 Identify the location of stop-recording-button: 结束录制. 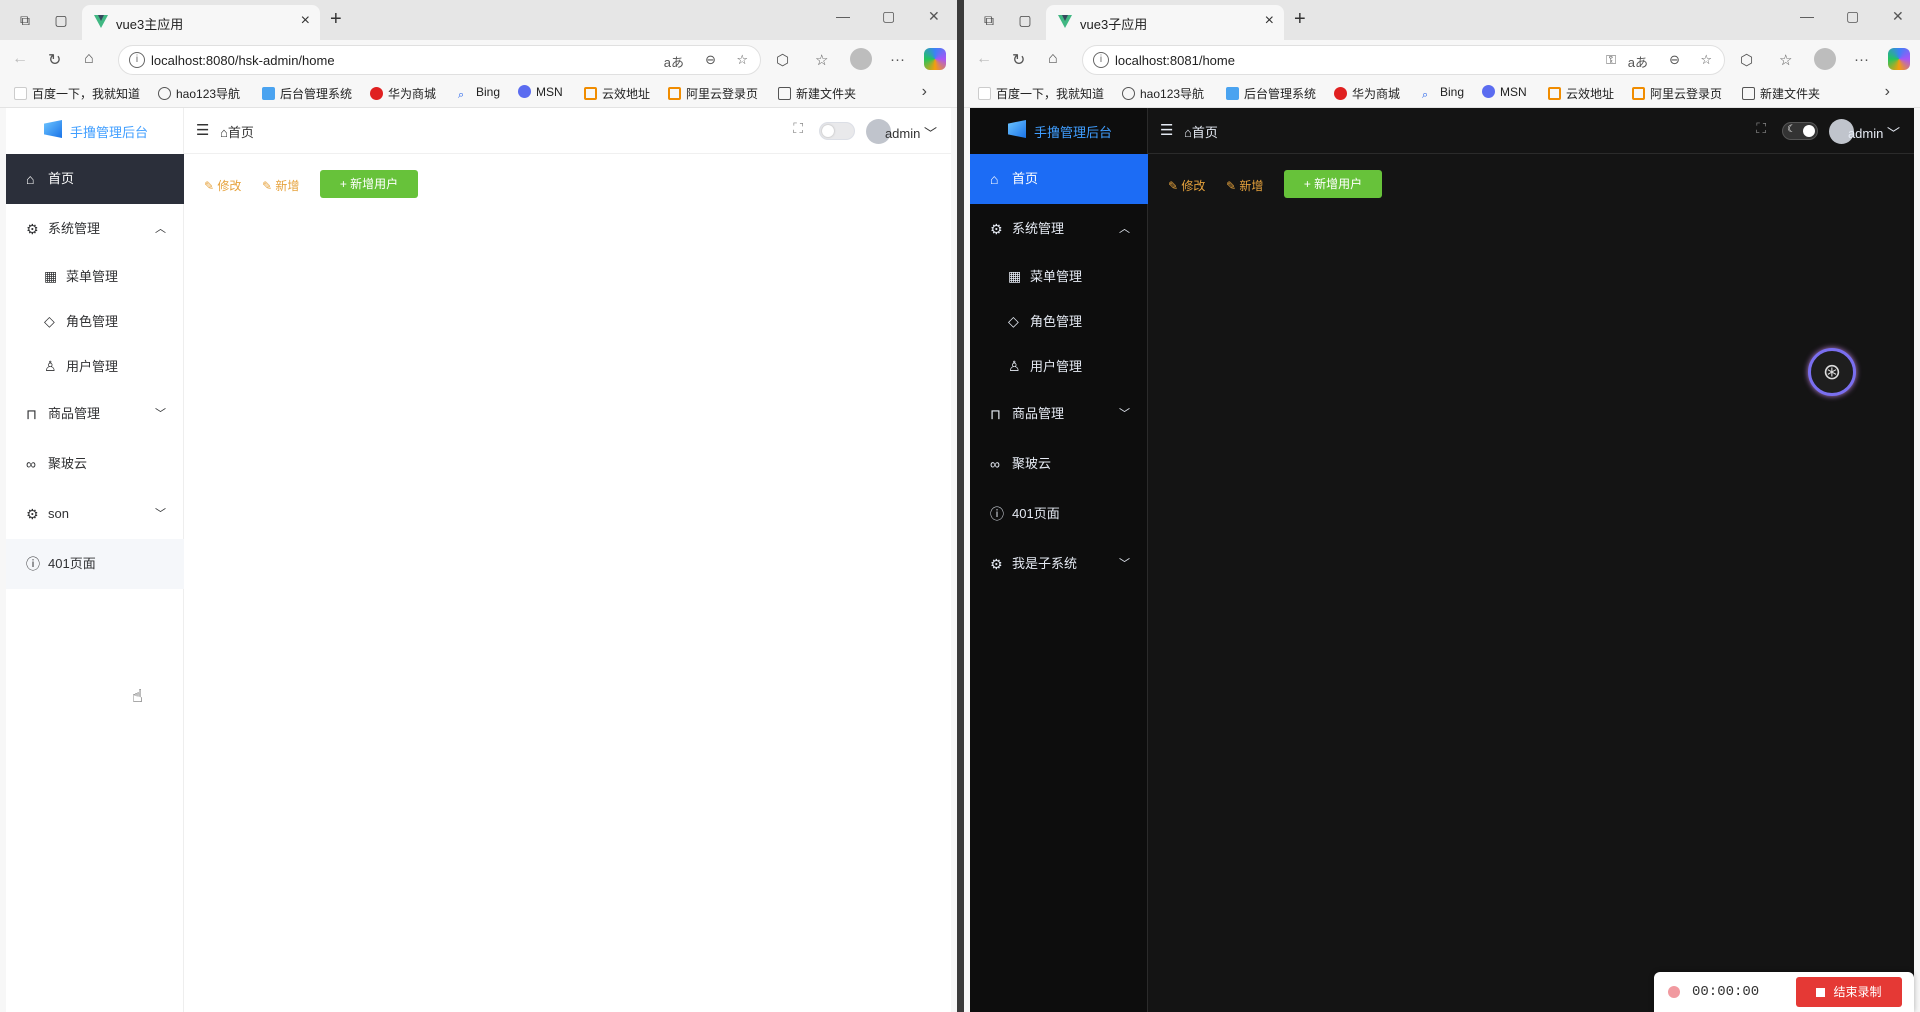
(1849, 992).